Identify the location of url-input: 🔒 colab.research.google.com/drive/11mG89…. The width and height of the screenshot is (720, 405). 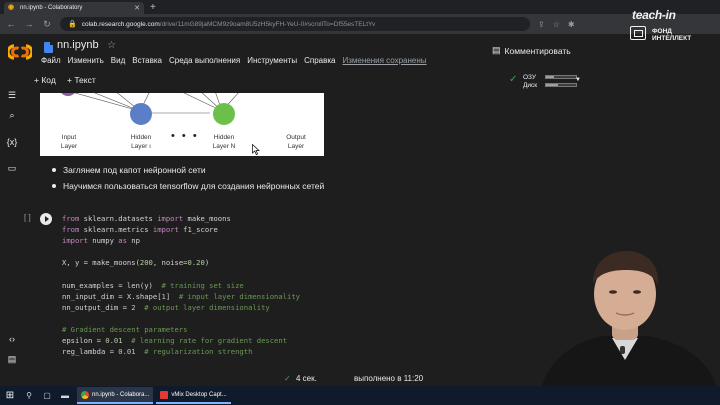
(295, 24).